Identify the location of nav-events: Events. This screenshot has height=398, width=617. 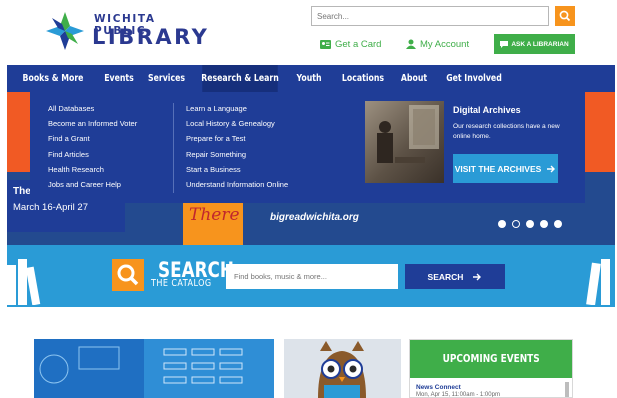
(119, 78).